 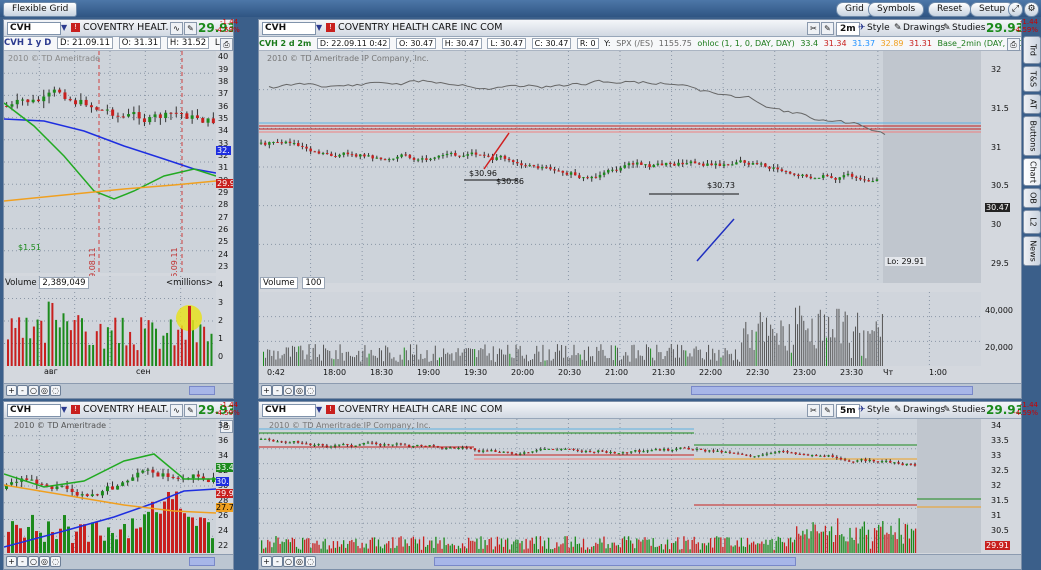 I want to click on side-tab-news: News, so click(x=1032, y=251).